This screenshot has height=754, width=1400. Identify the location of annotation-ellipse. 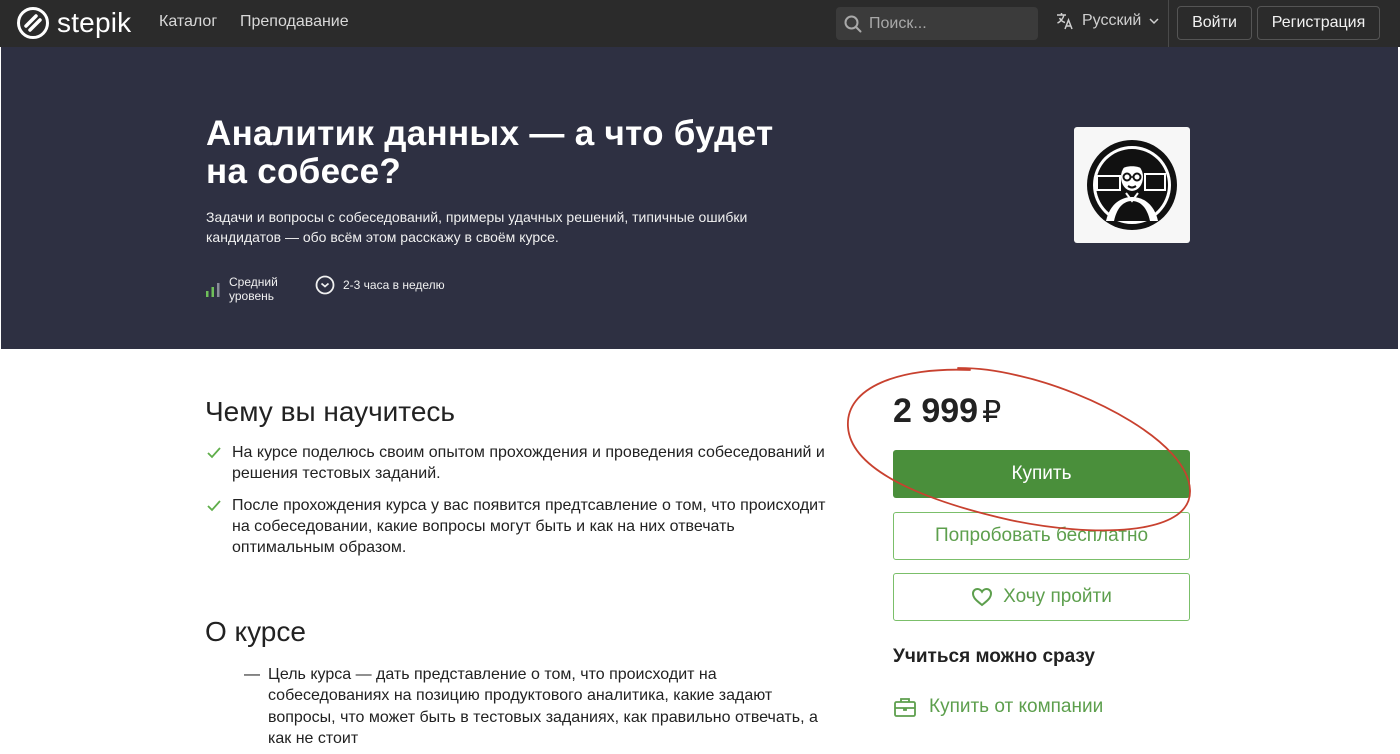
(1019, 449).